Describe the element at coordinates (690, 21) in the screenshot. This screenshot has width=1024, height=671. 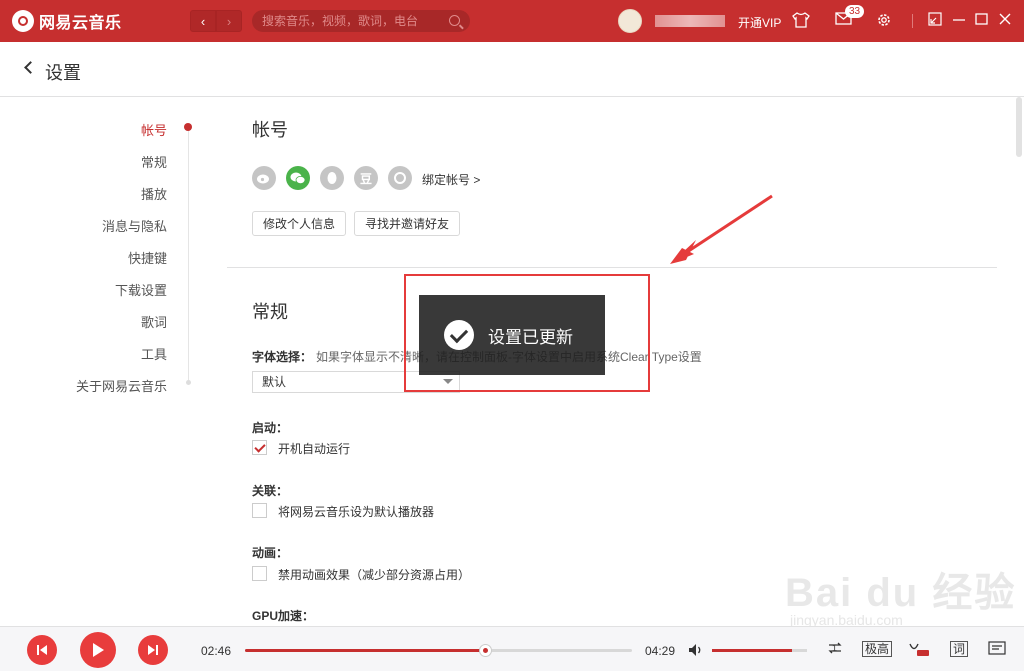
I see `username-blurred` at that location.